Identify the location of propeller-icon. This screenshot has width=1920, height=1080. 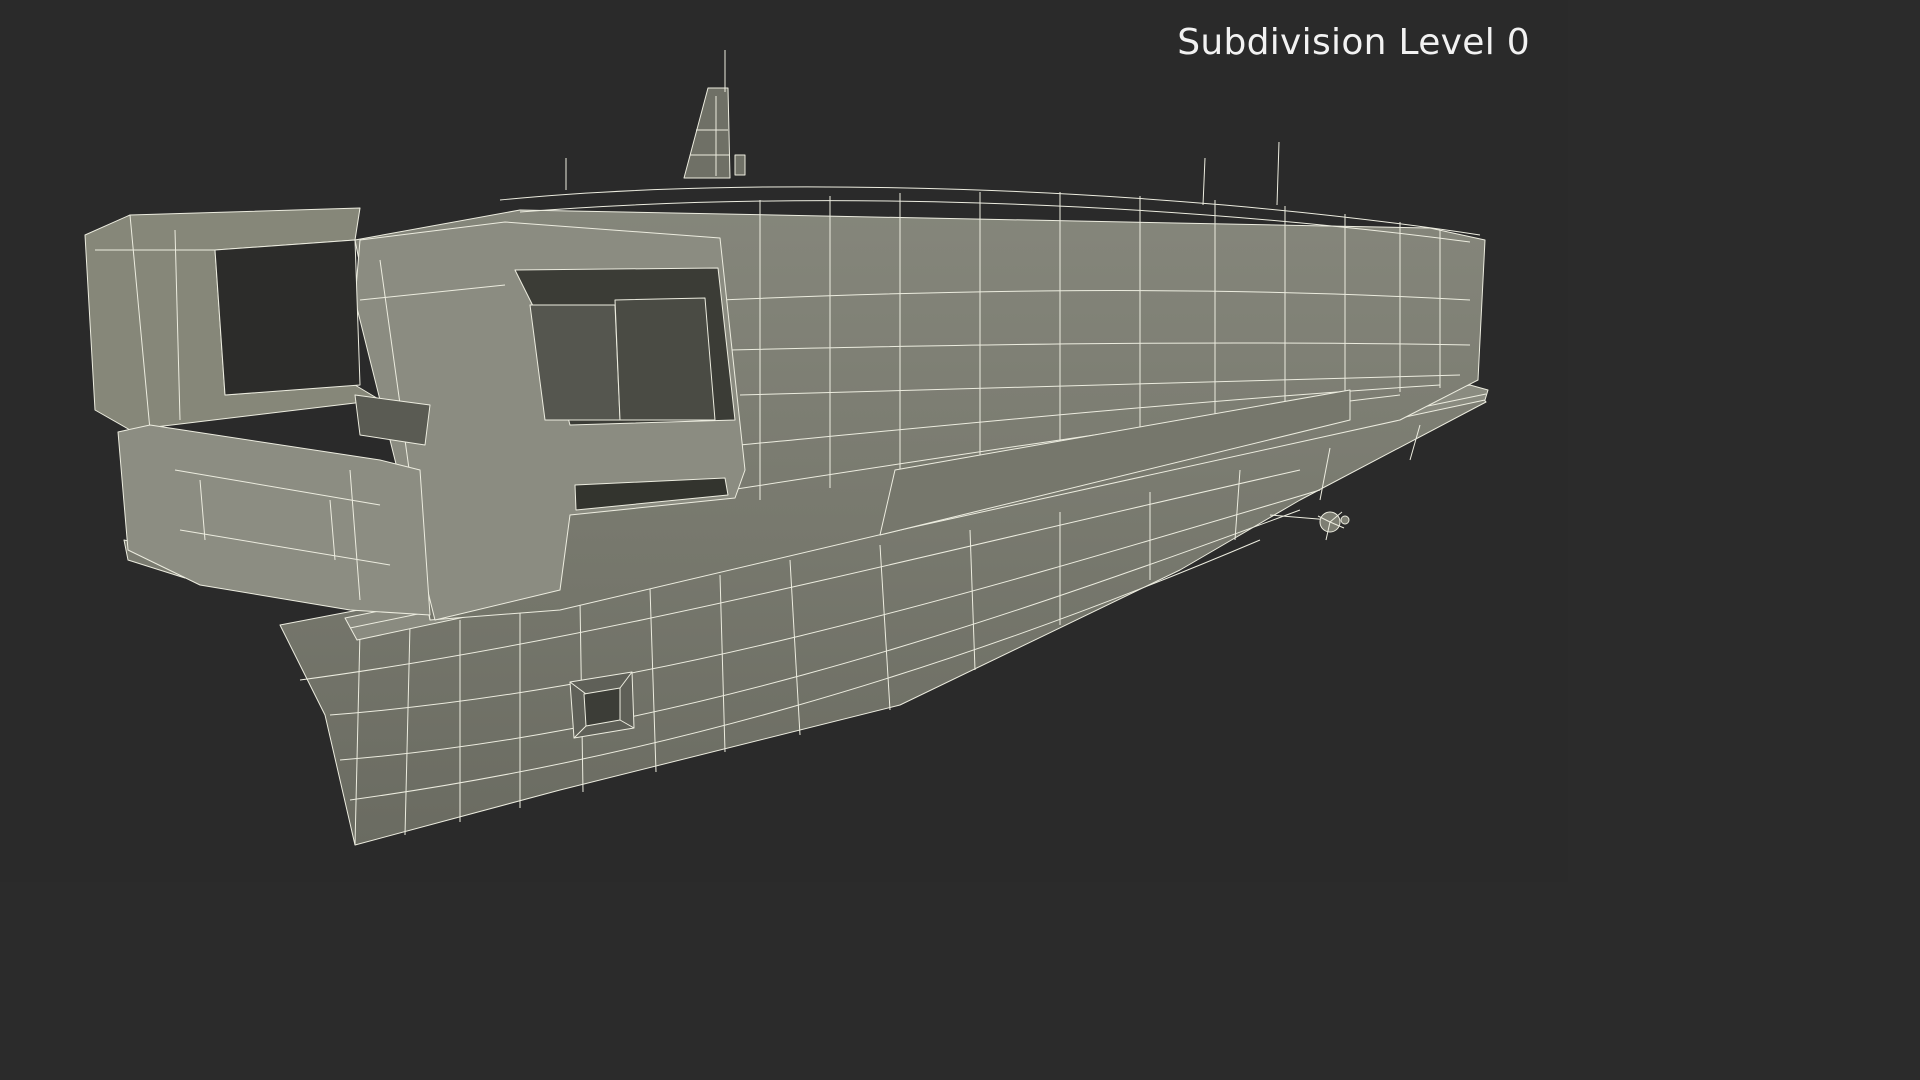
(1309, 526).